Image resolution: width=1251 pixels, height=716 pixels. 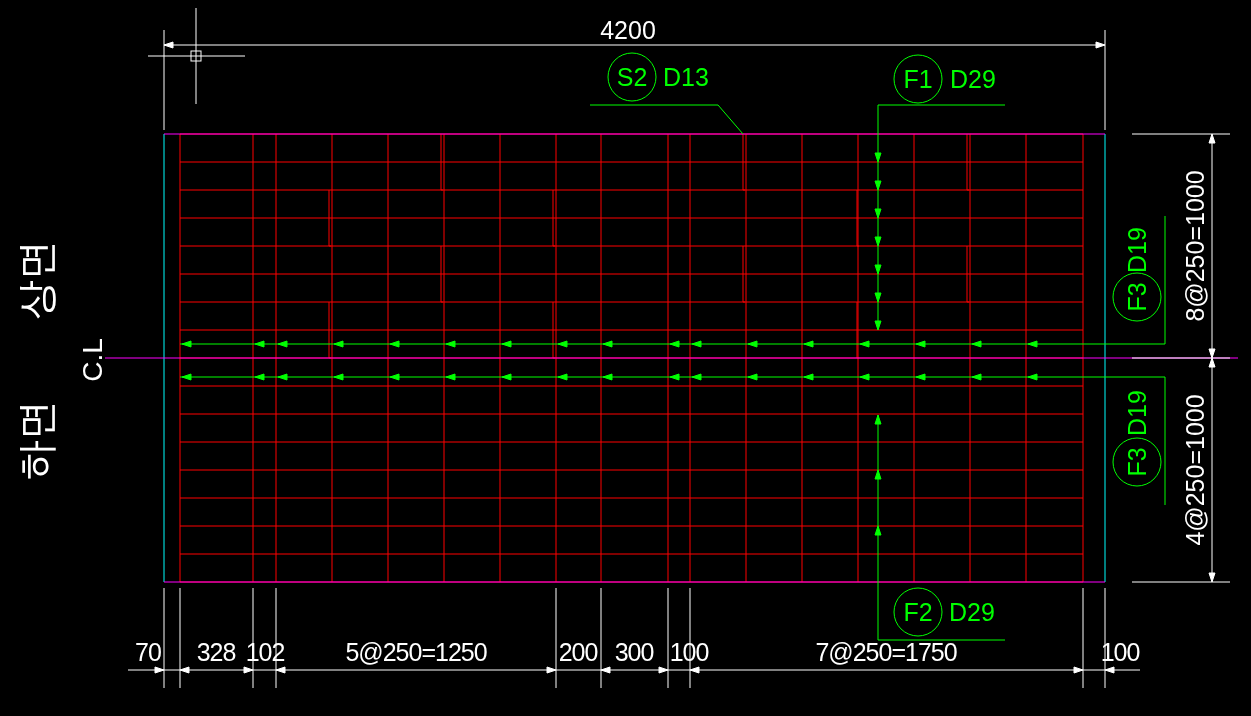 I want to click on bar-mark-bubble: F2, so click(x=918, y=612).